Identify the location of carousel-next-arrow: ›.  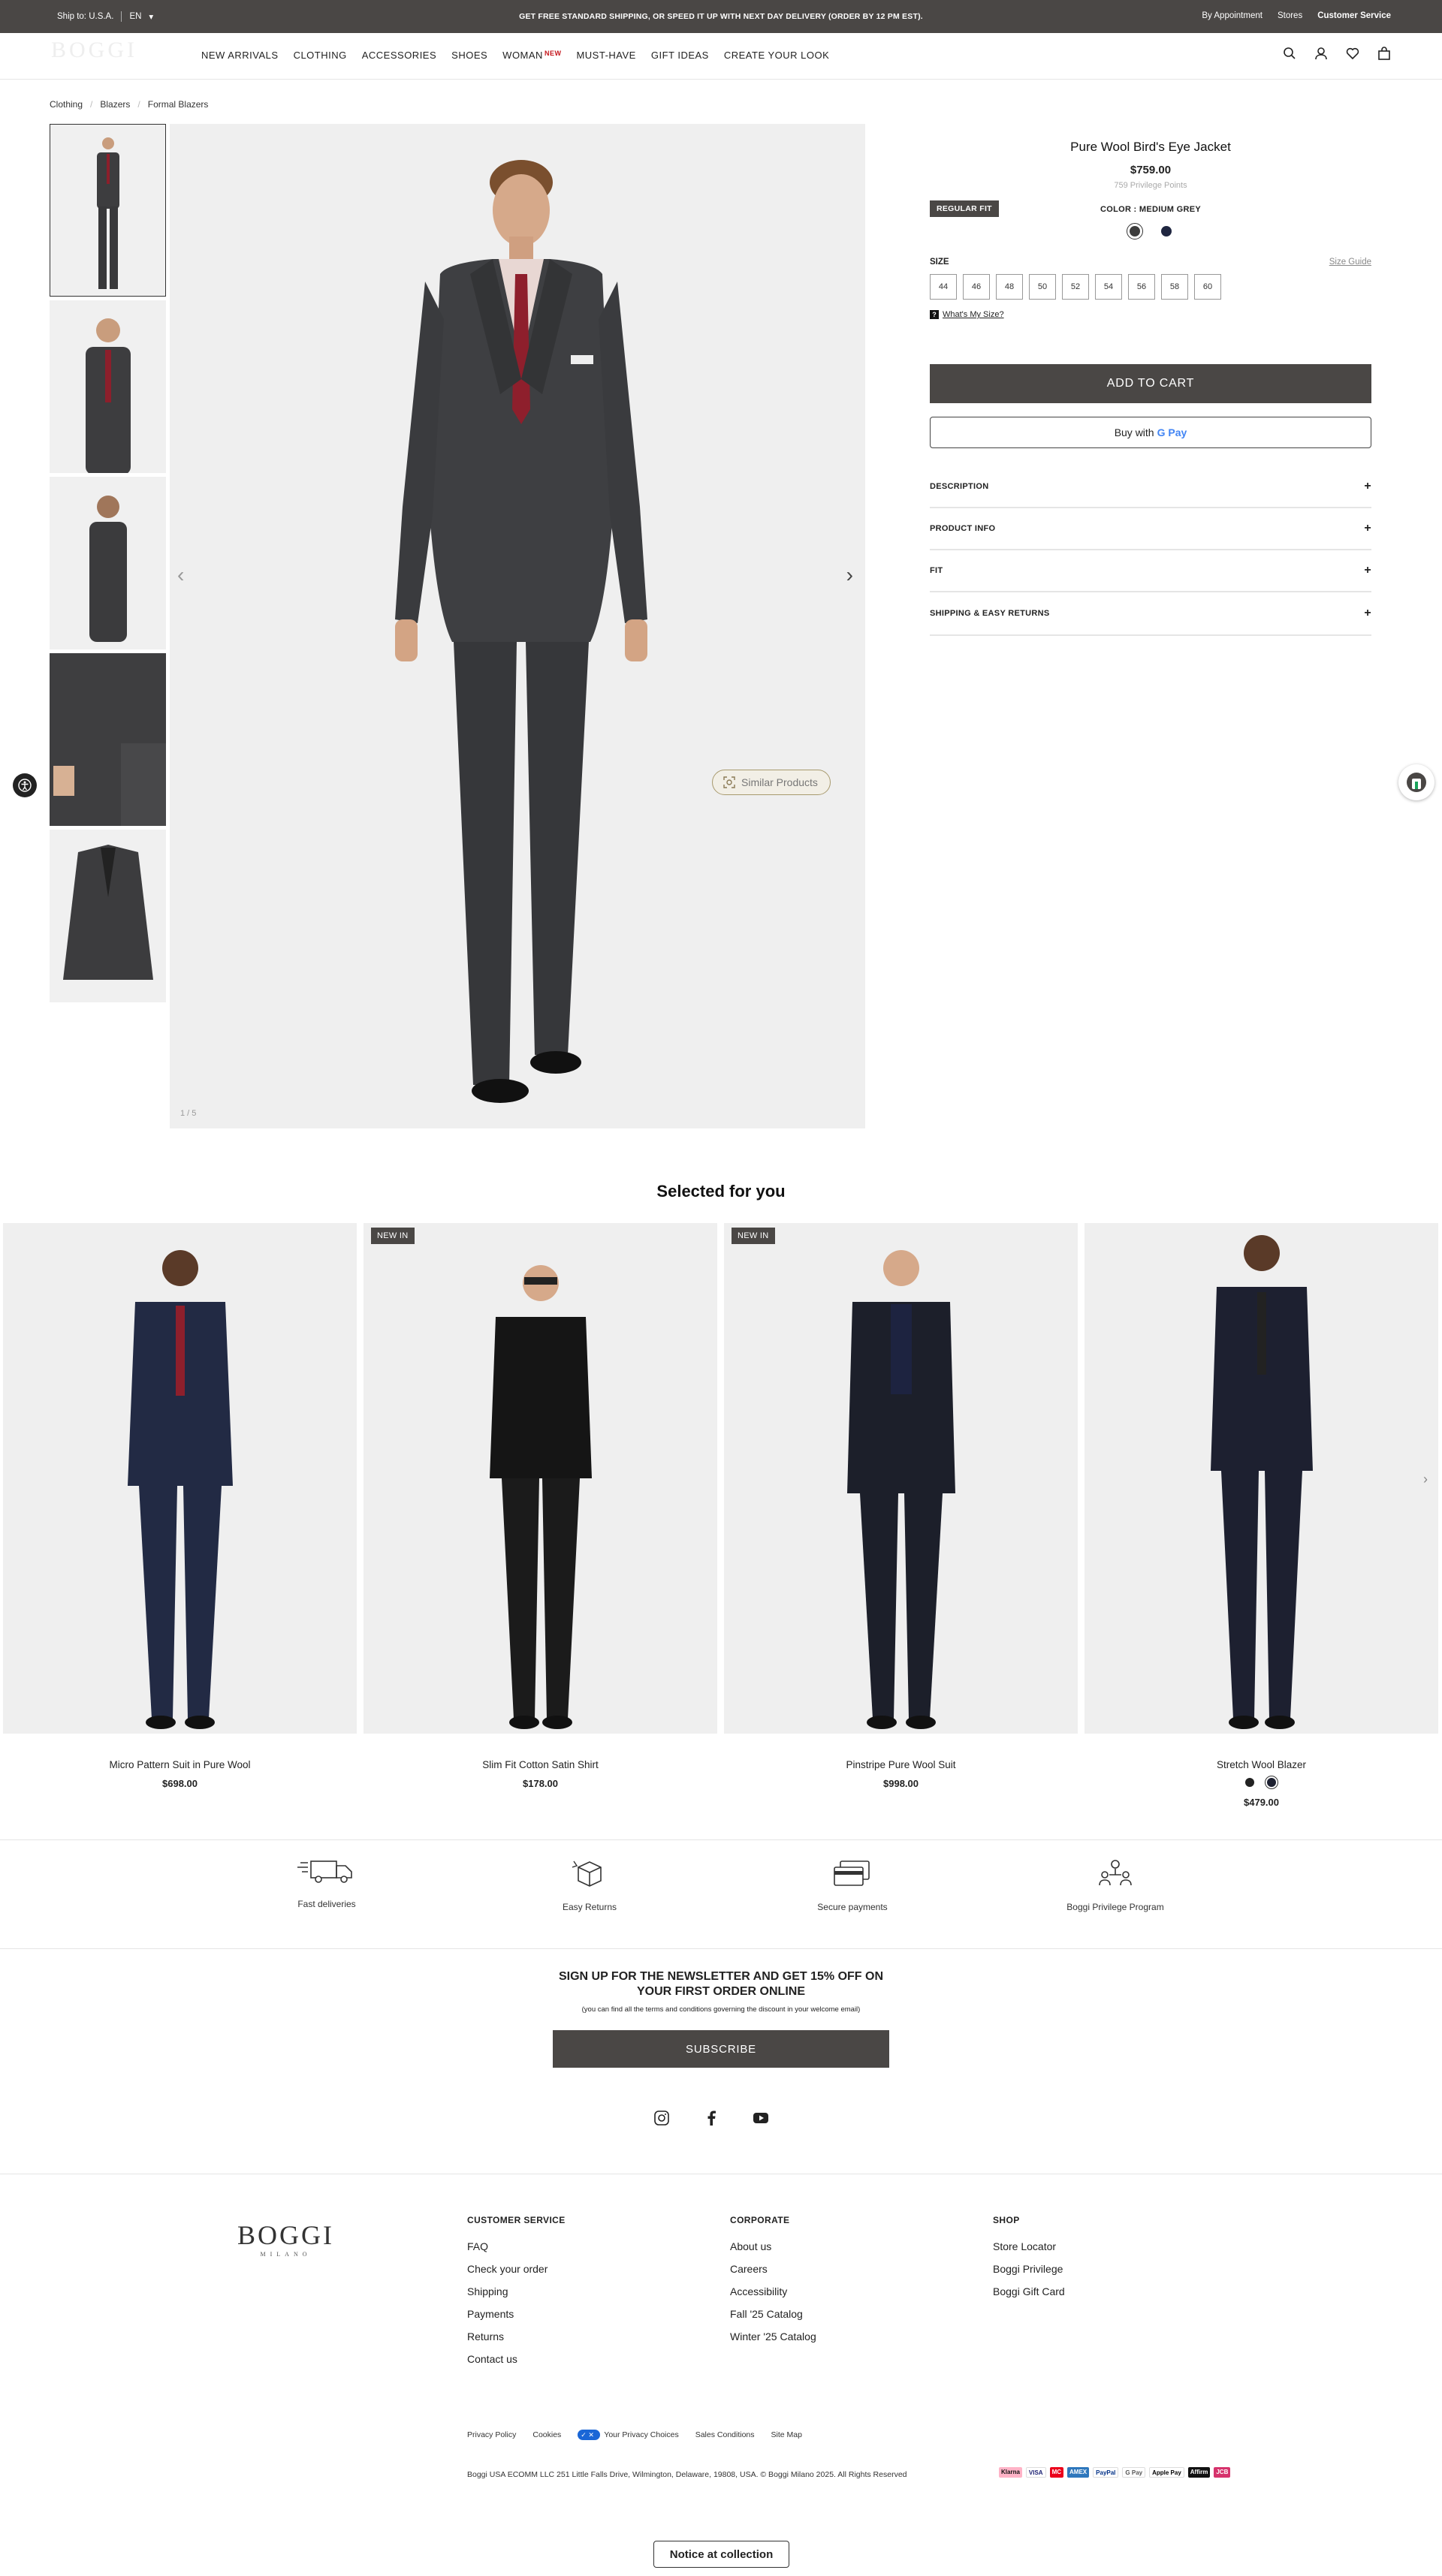
(1426, 1479).